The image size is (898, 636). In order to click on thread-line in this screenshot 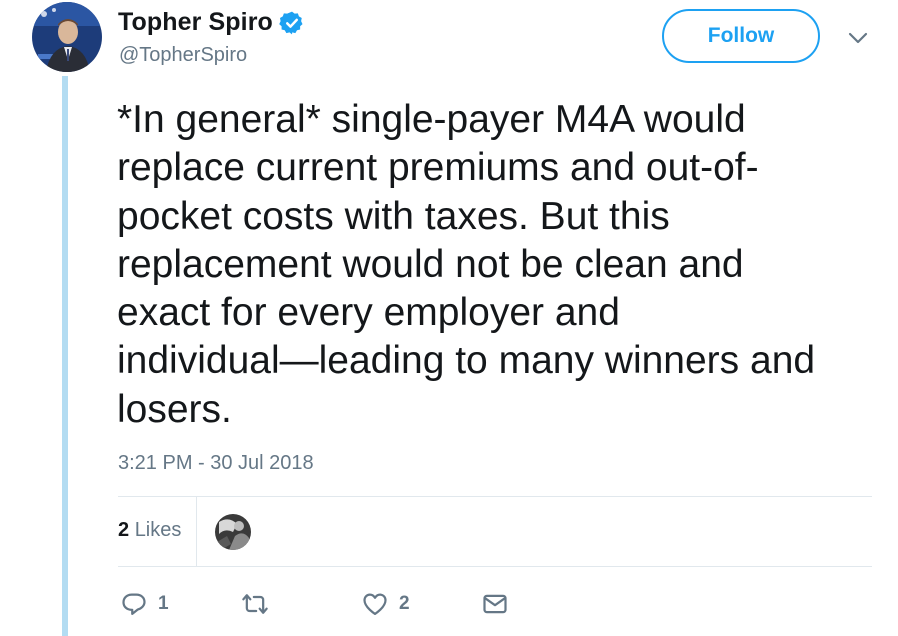, I will do `click(65, 356)`.